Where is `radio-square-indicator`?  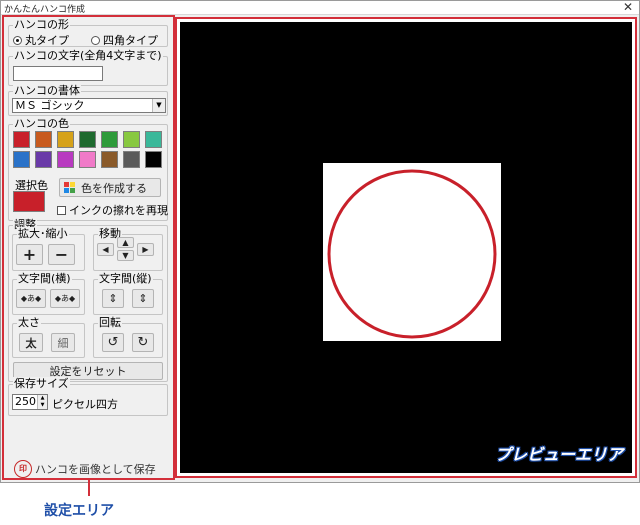 radio-square-indicator is located at coordinates (95, 40).